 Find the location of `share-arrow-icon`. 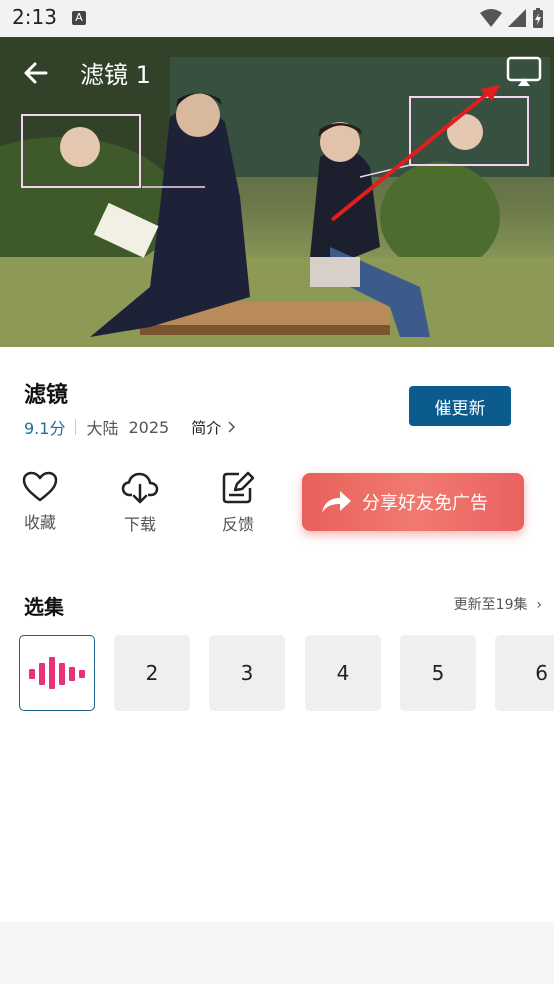

share-arrow-icon is located at coordinates (336, 502).